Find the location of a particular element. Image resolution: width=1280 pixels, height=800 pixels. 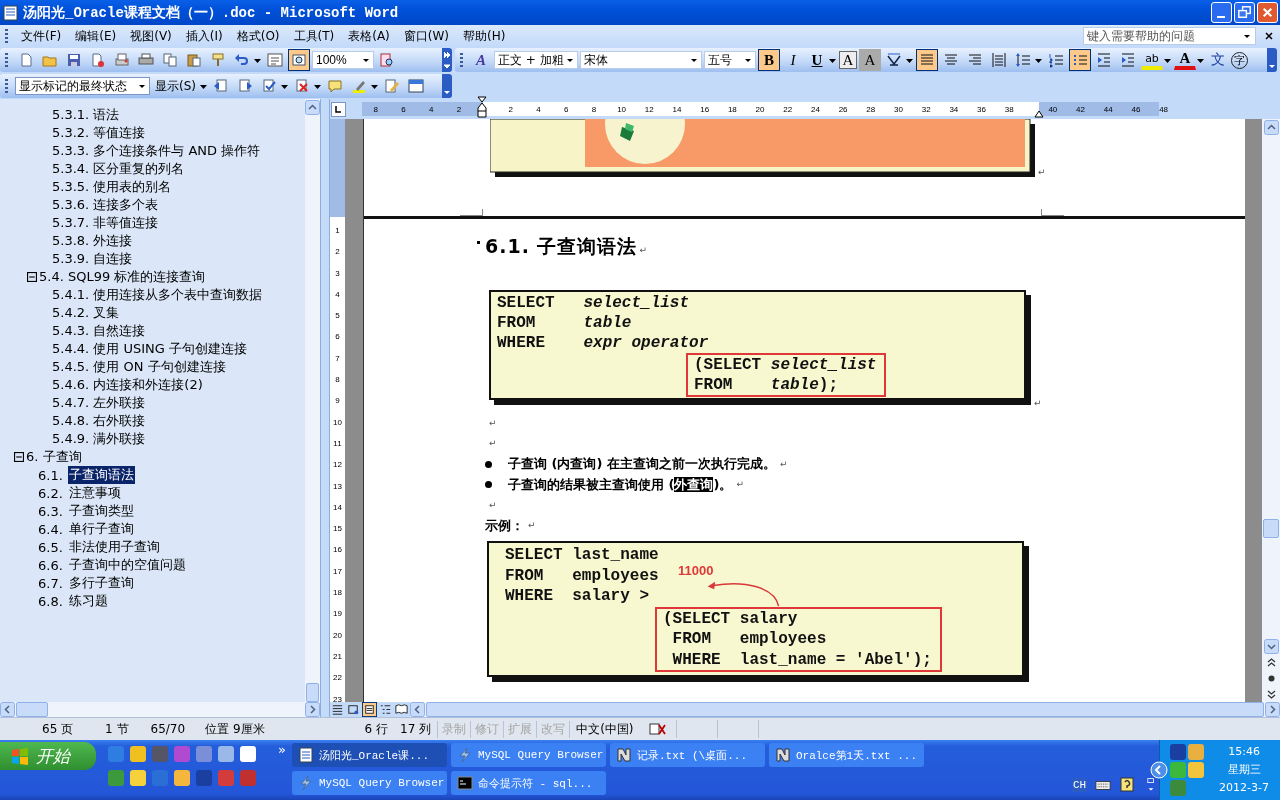

close-document-icon is located at coordinates (1269, 36).